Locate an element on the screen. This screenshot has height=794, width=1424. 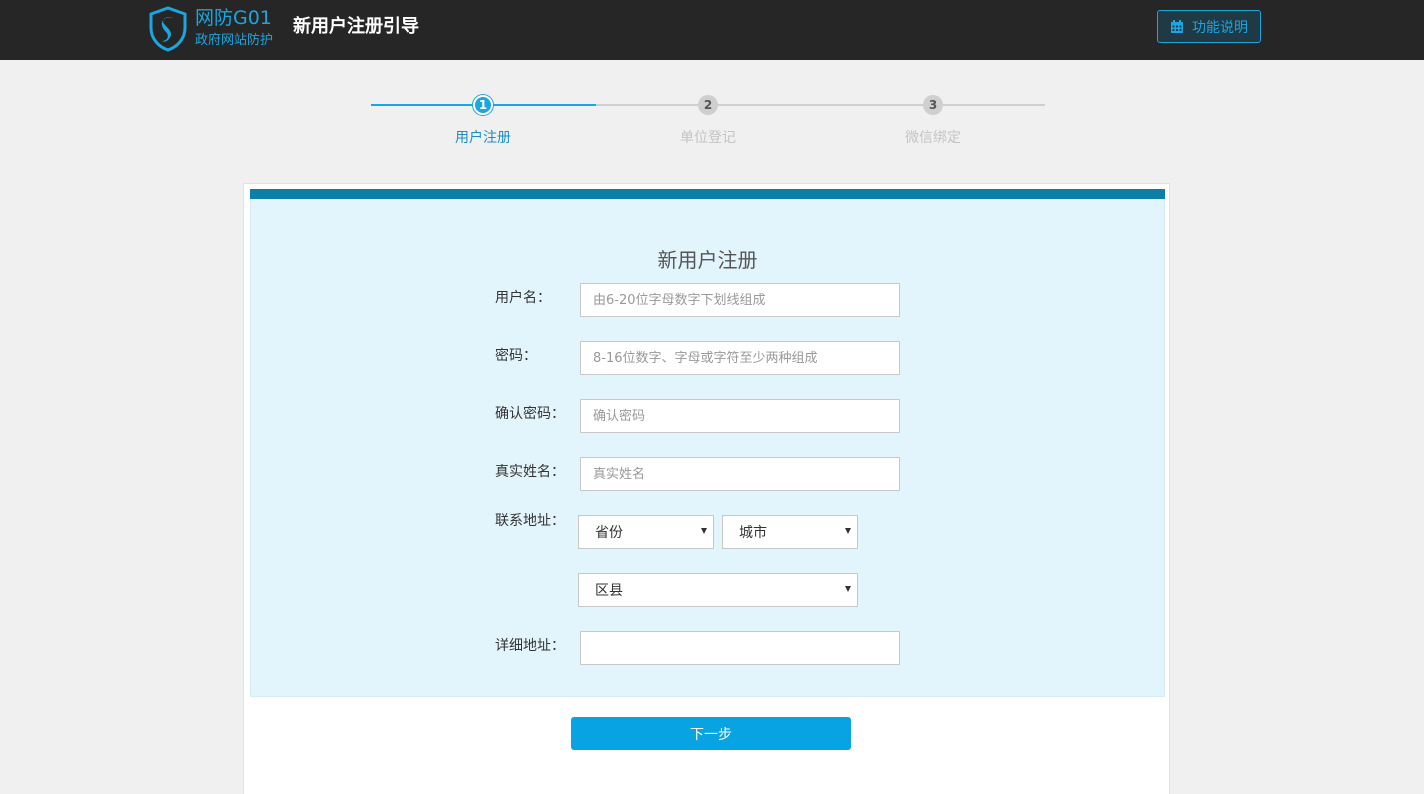
city-select: 城市 is located at coordinates (790, 532).